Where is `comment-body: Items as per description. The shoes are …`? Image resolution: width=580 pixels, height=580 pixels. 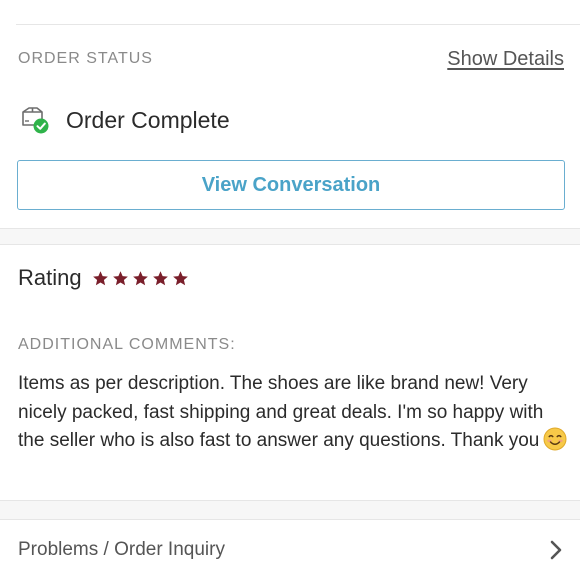
comment-body: Items as per description. The shoes are … is located at coordinates (281, 412).